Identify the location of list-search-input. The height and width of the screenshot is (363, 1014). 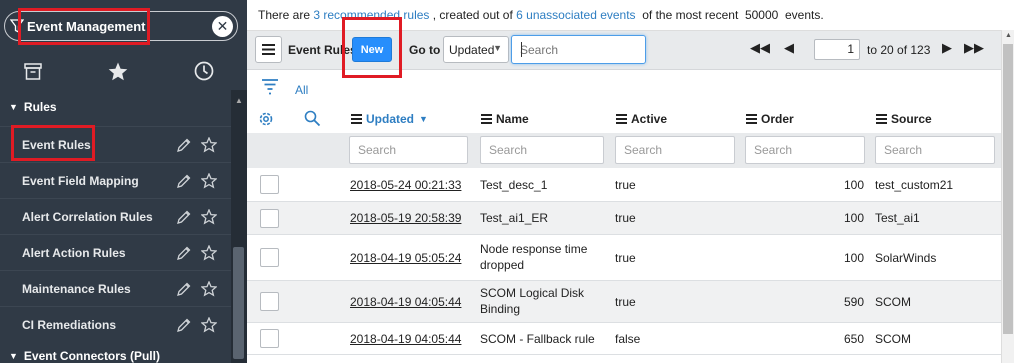
(578, 49).